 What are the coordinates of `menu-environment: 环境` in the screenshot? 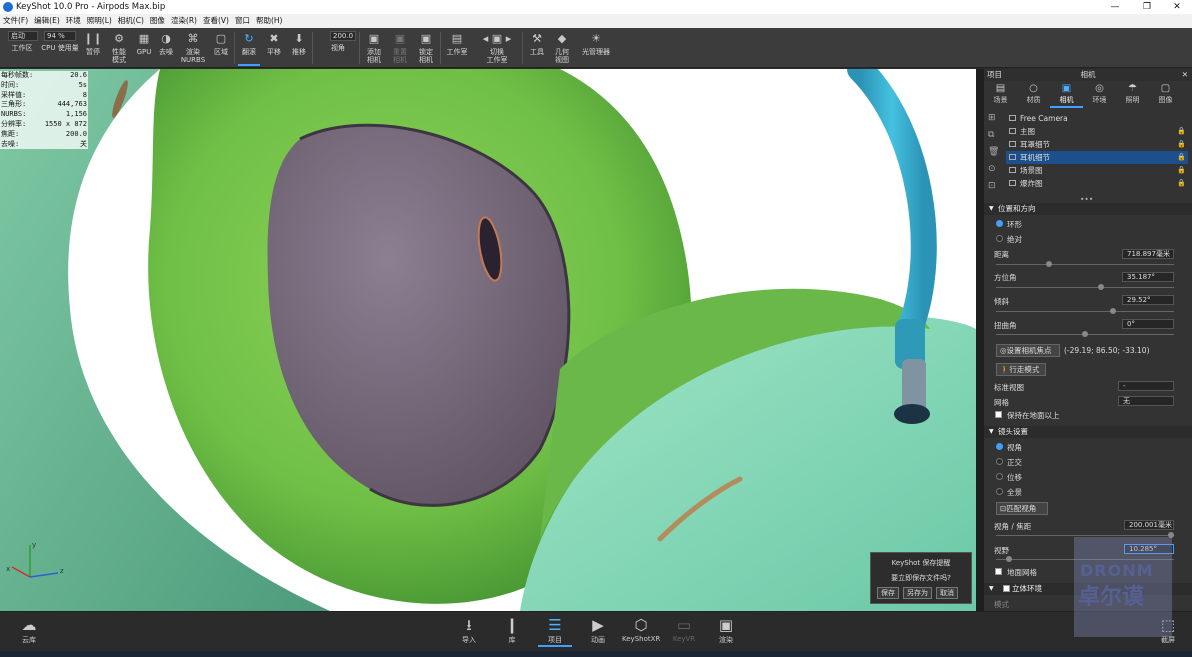 It's located at (73, 21).